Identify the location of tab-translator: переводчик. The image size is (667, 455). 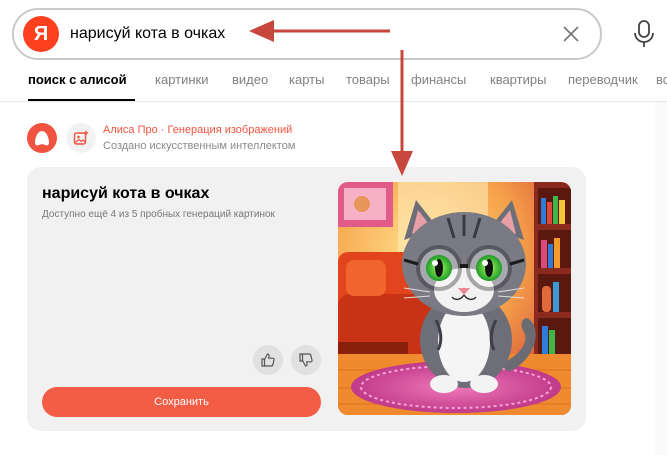
(603, 79).